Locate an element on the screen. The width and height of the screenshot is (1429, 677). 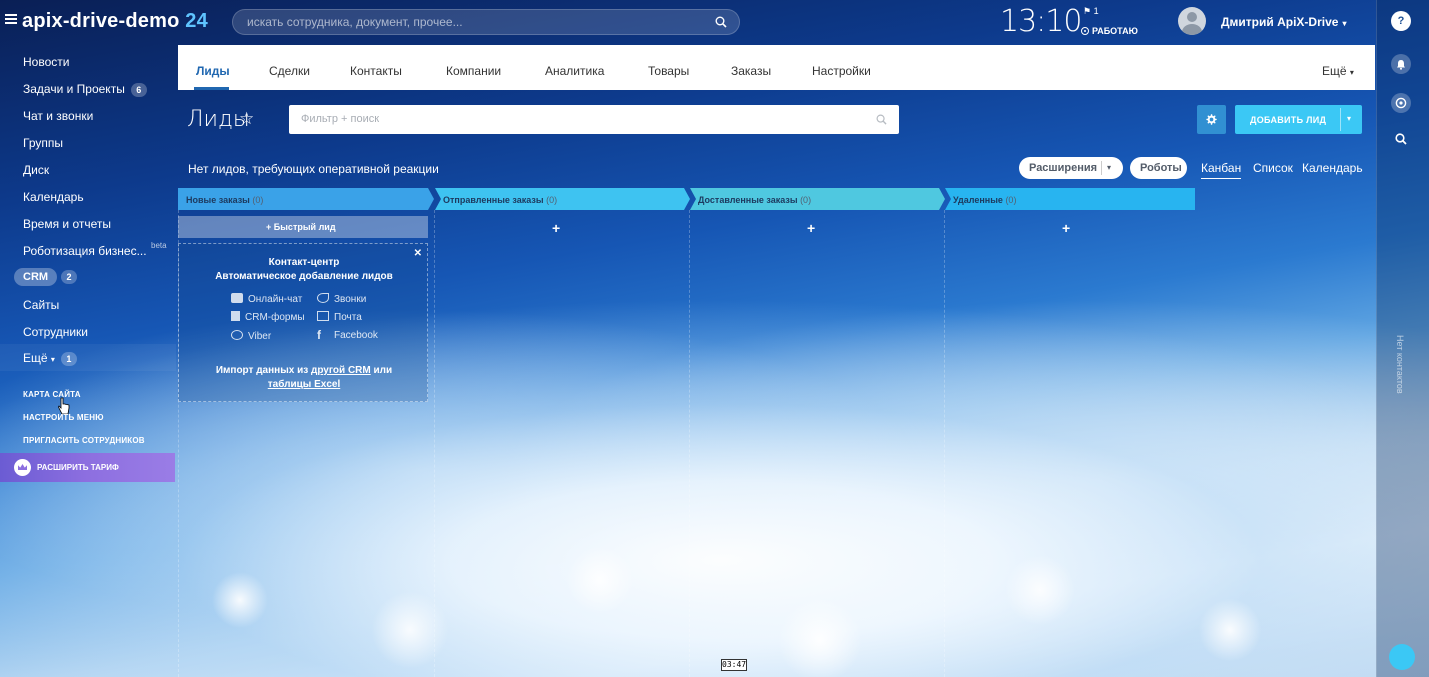
right-panel: ? Нет контактов is located at coordinates (1402, 338).